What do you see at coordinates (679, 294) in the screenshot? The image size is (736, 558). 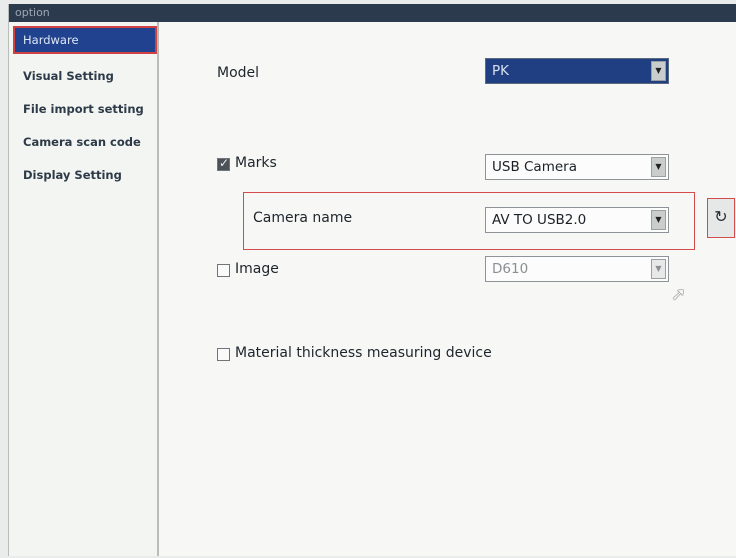 I see `mouse-pointer-icon: ➚` at bounding box center [679, 294].